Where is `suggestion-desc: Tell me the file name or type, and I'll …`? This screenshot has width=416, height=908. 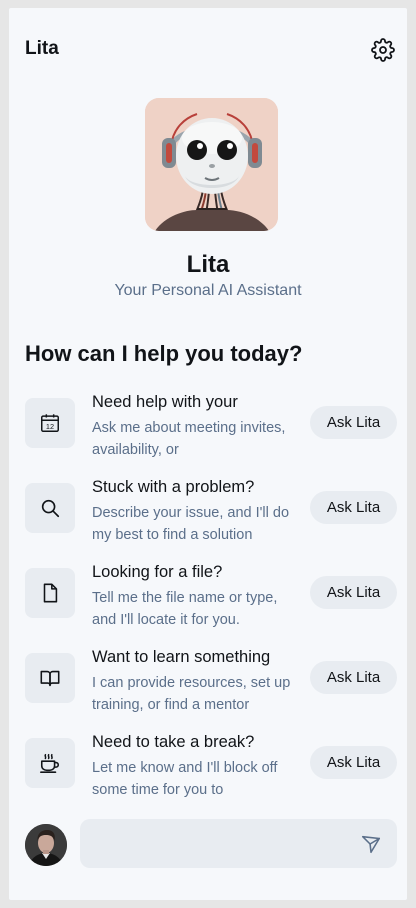 suggestion-desc: Tell me the file name or type, and I'll … is located at coordinates (185, 609).